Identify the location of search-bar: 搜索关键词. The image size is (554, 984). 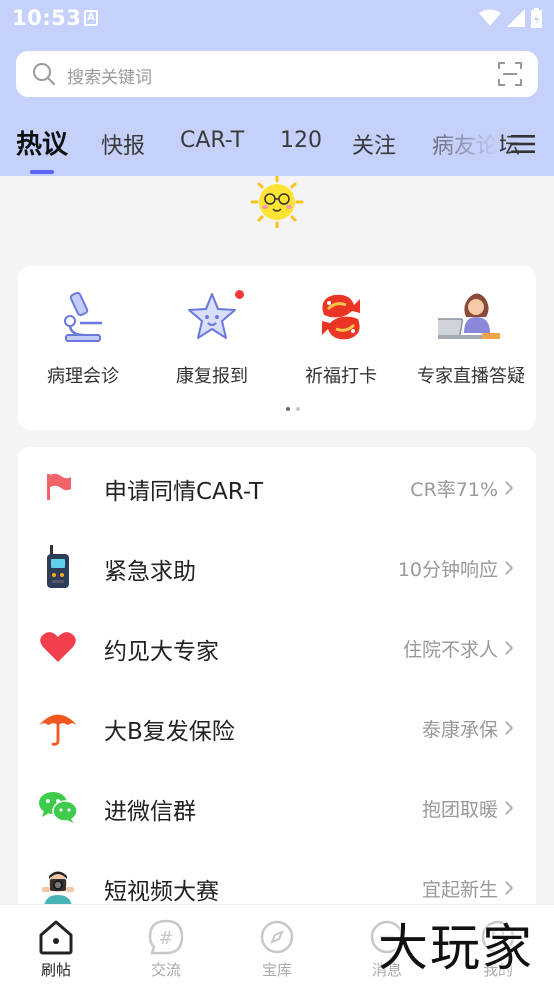
(277, 74).